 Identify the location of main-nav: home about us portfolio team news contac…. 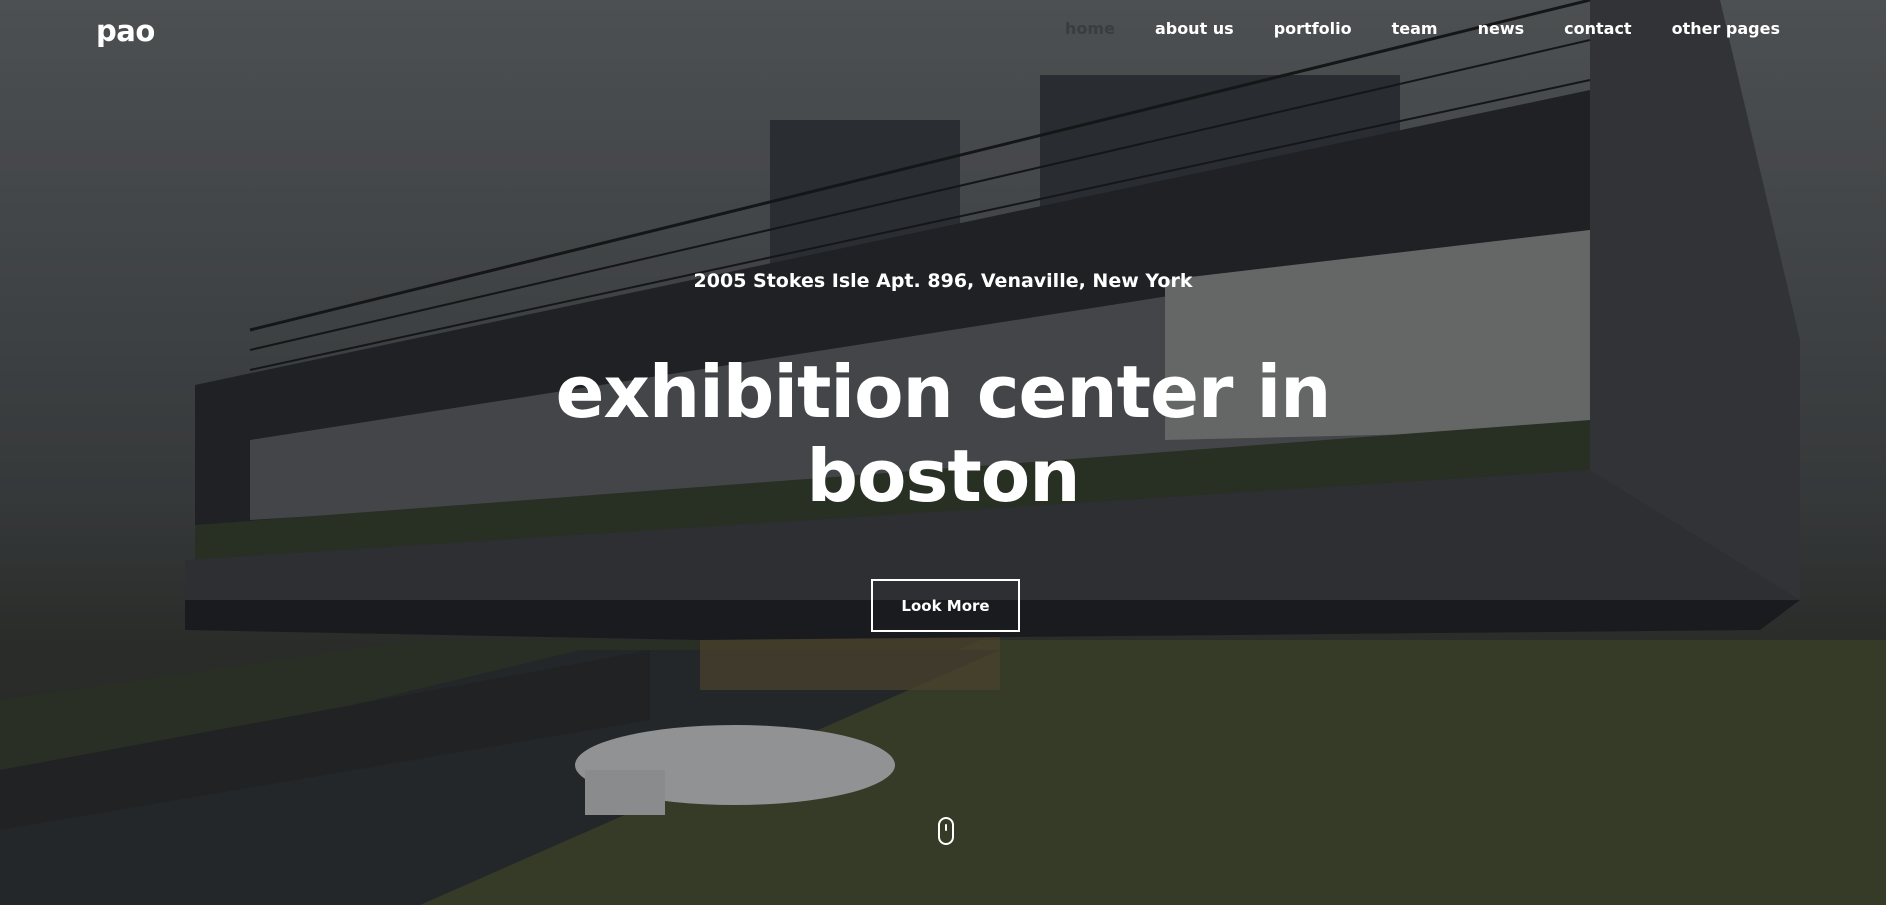
(1402, 28).